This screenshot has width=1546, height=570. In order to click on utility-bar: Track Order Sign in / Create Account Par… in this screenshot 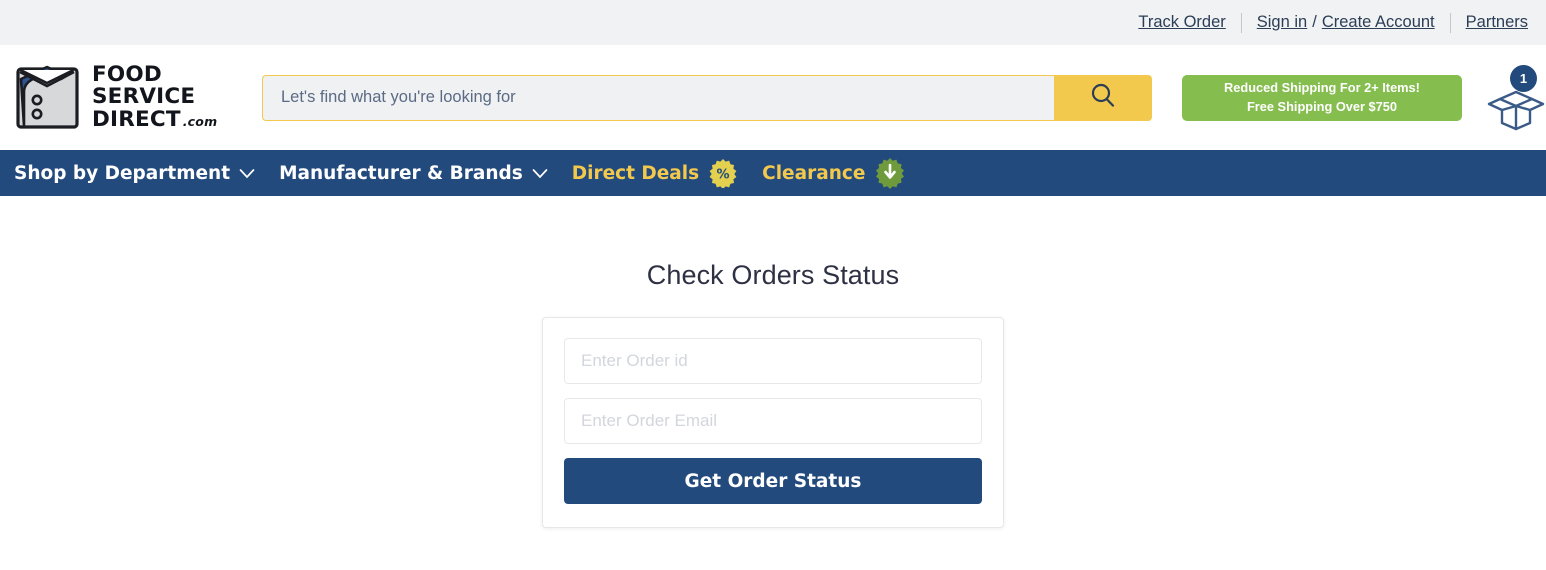, I will do `click(773, 22)`.